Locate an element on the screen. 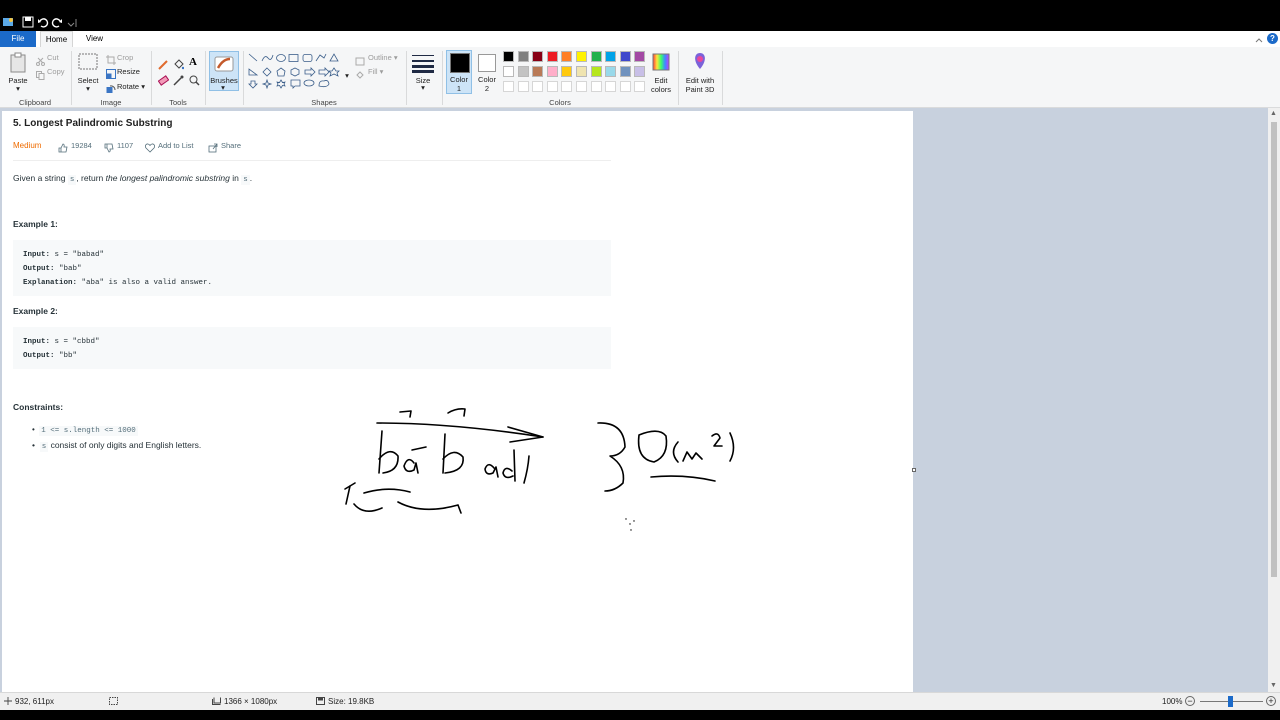  taskbar-edge is located at coordinates (640, 715).